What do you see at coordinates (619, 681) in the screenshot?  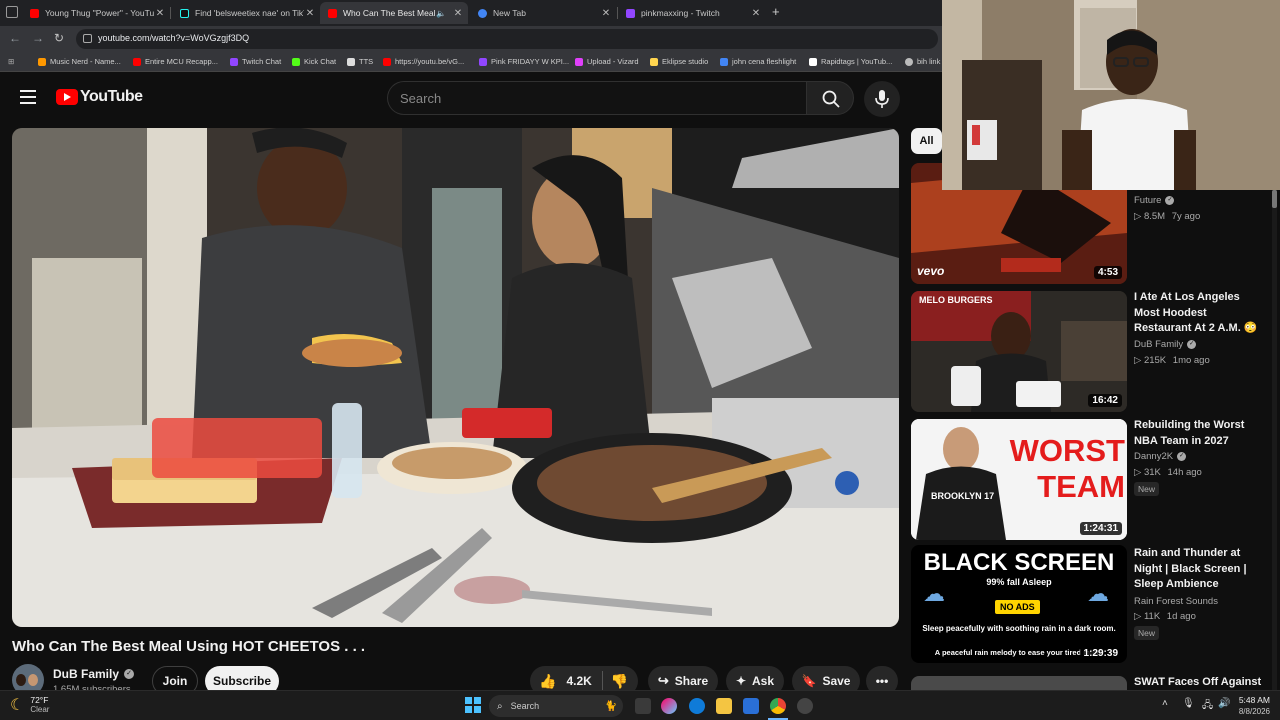 I see `thumbs-down-icon: 👎` at bounding box center [619, 681].